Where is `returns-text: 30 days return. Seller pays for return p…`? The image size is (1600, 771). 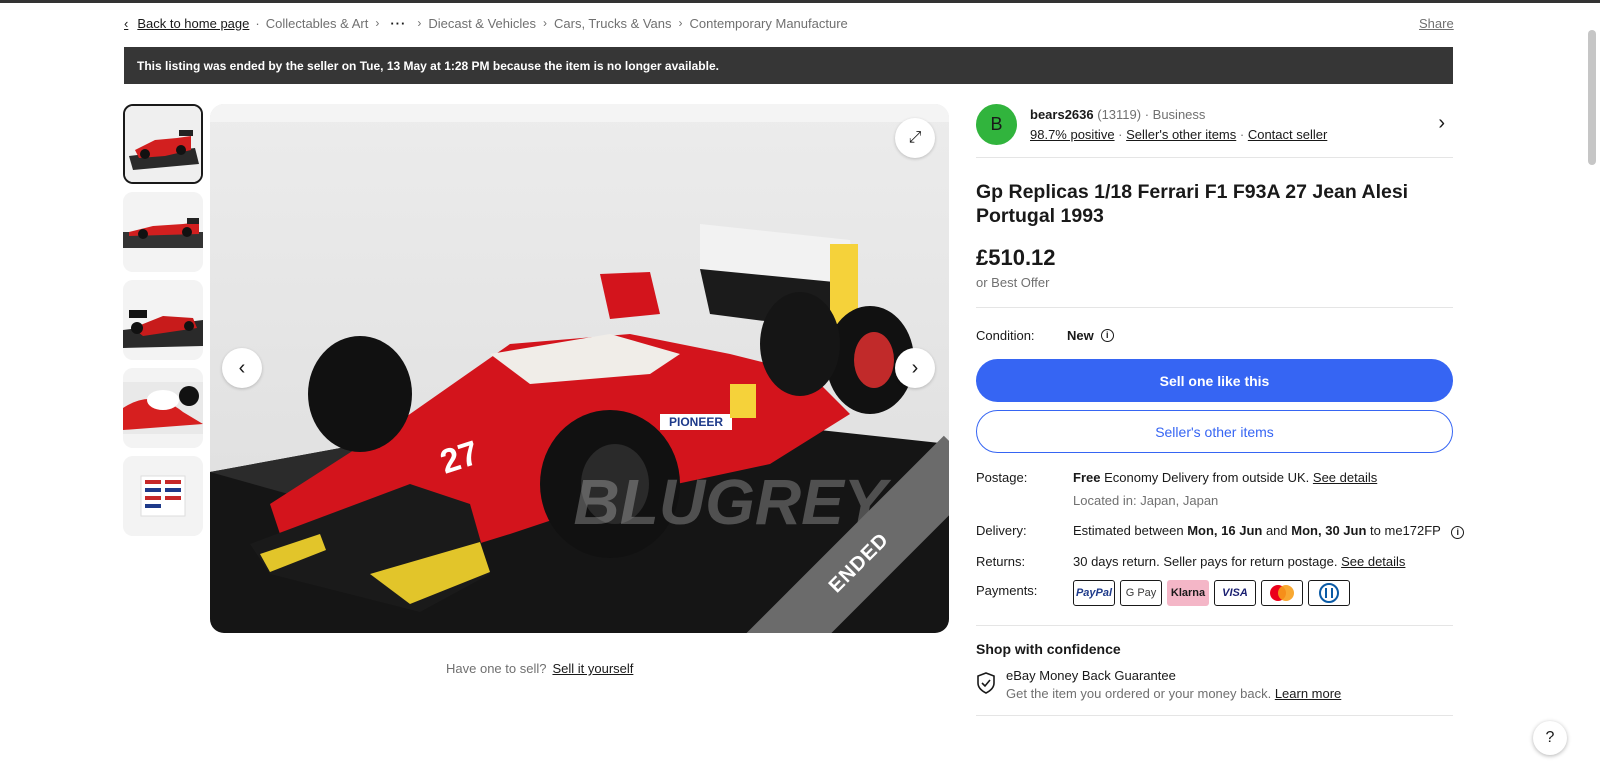
returns-text: 30 days return. Seller pays for return p… is located at coordinates (1205, 561).